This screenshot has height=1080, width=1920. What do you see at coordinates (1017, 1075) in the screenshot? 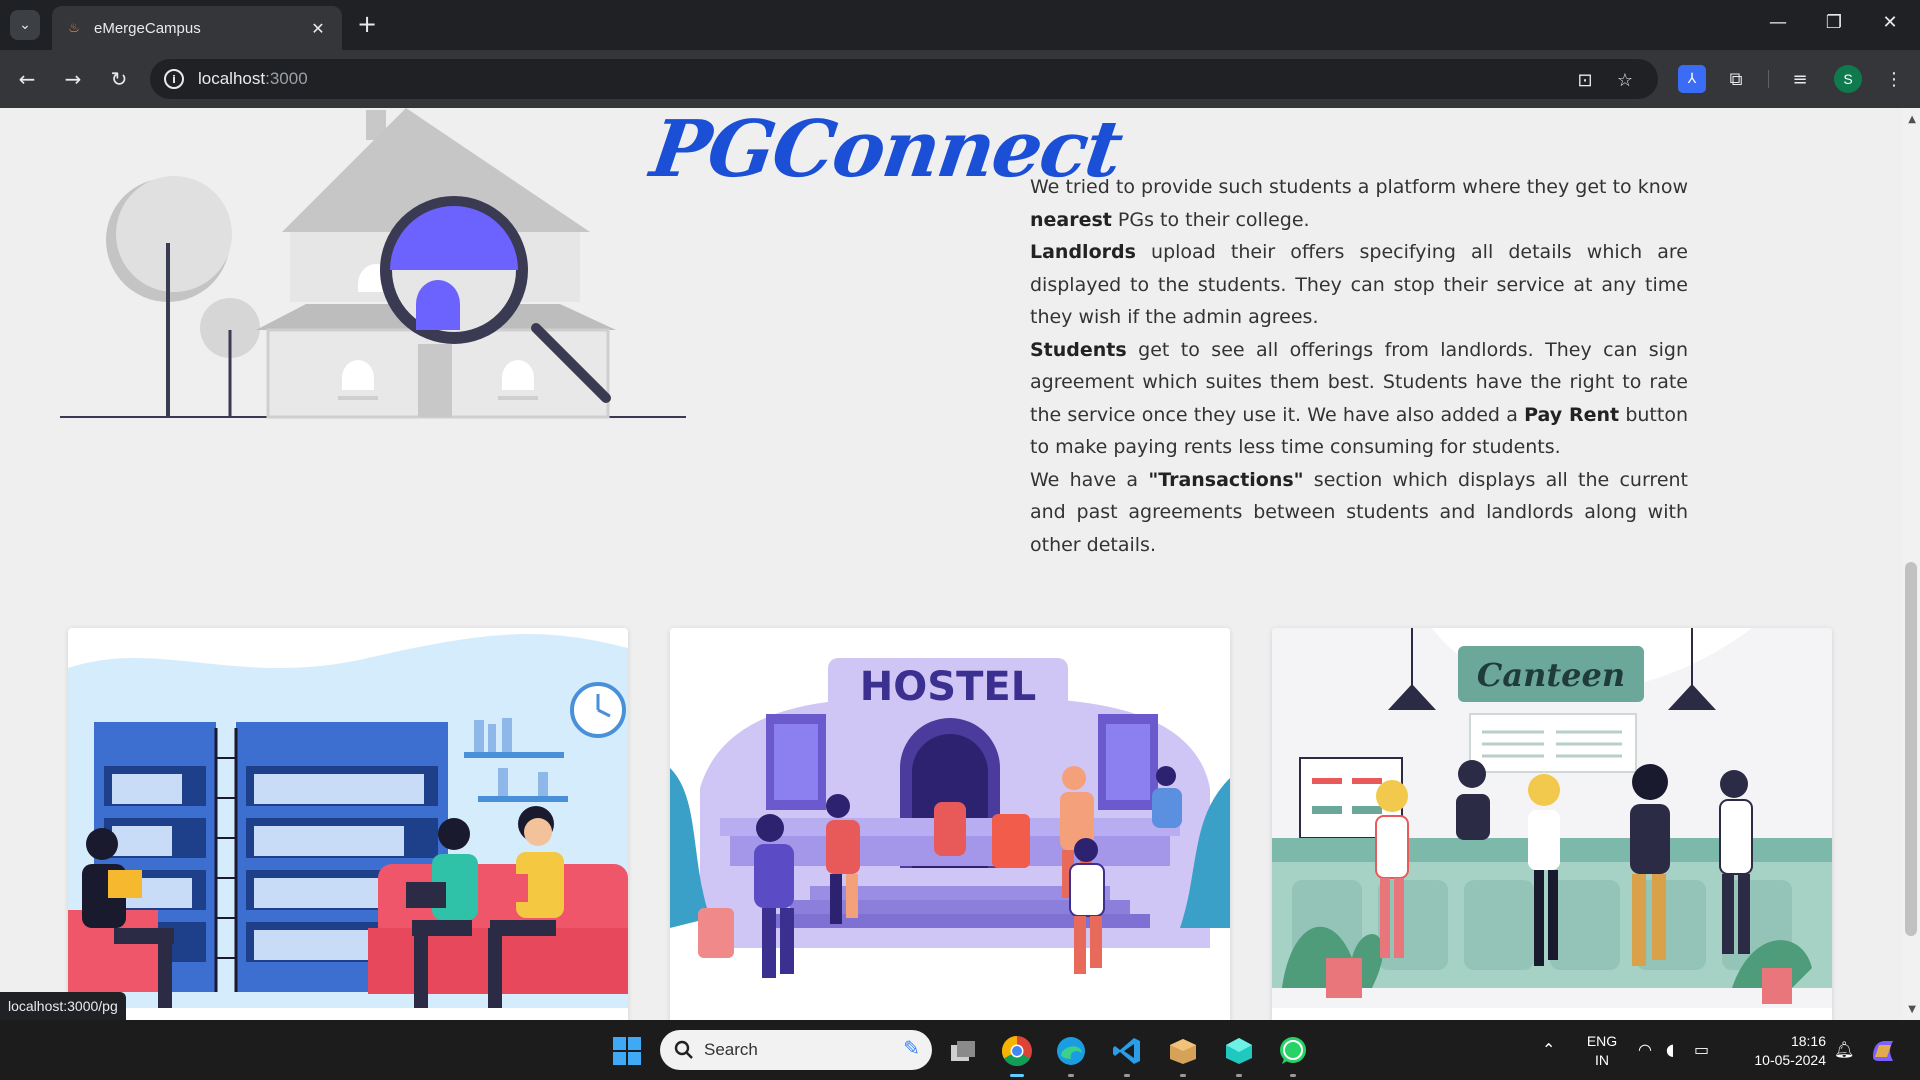
I see `active-indicator` at bounding box center [1017, 1075].